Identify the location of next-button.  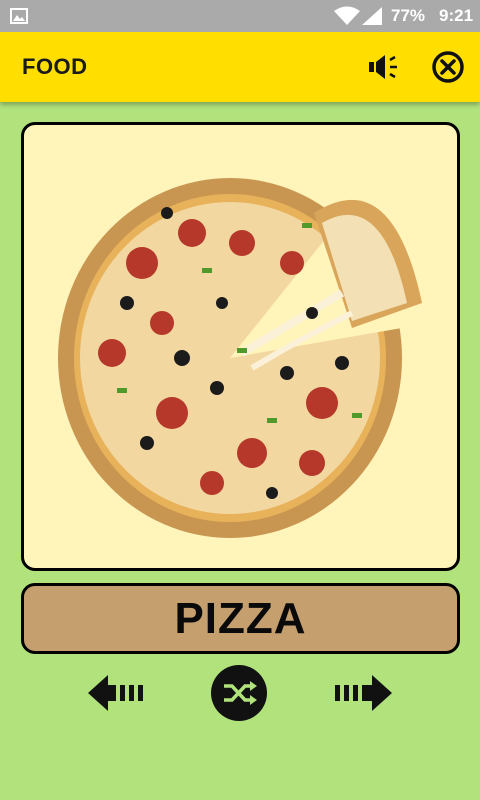
(362, 695).